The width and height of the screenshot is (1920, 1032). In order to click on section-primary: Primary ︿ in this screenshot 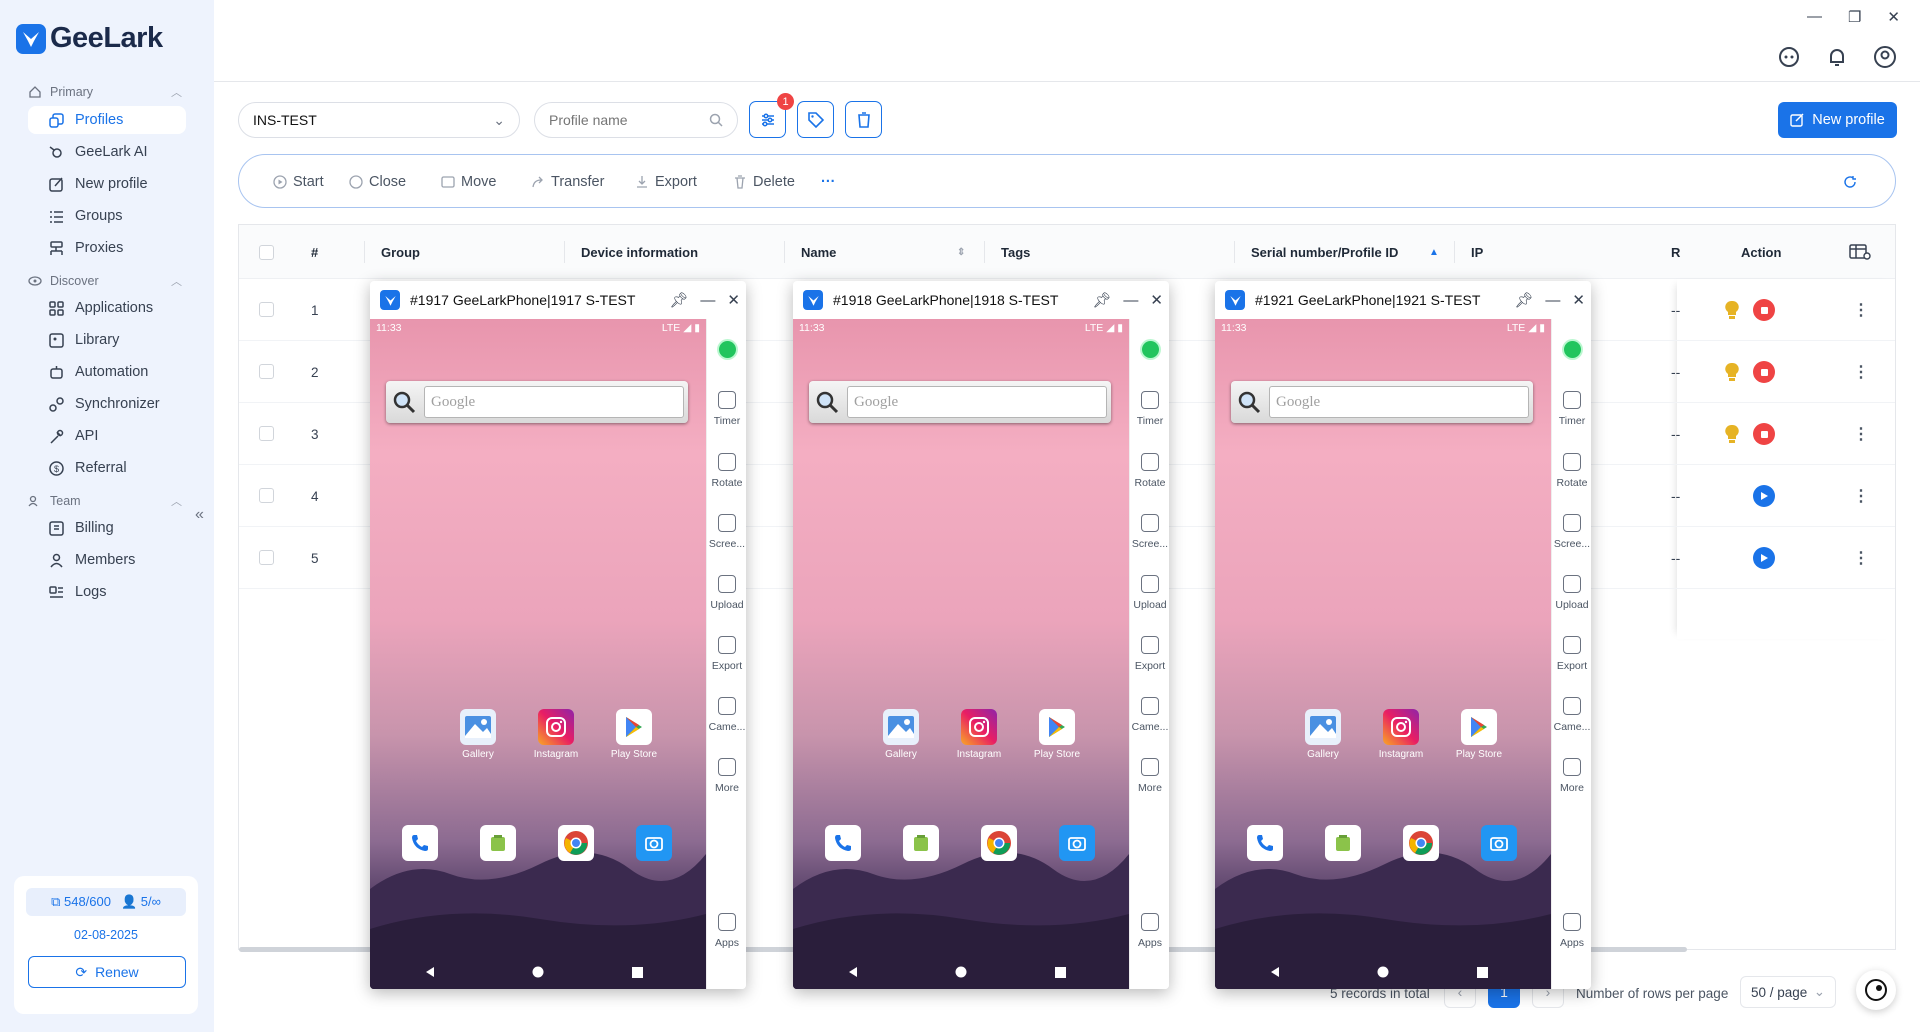, I will do `click(105, 92)`.